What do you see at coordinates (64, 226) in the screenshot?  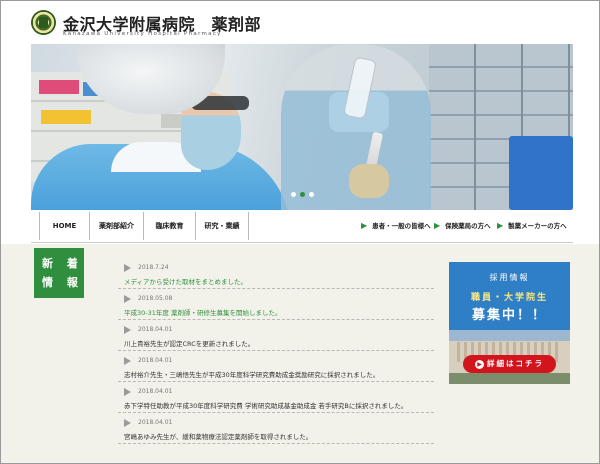 I see `nav-home: HOME` at bounding box center [64, 226].